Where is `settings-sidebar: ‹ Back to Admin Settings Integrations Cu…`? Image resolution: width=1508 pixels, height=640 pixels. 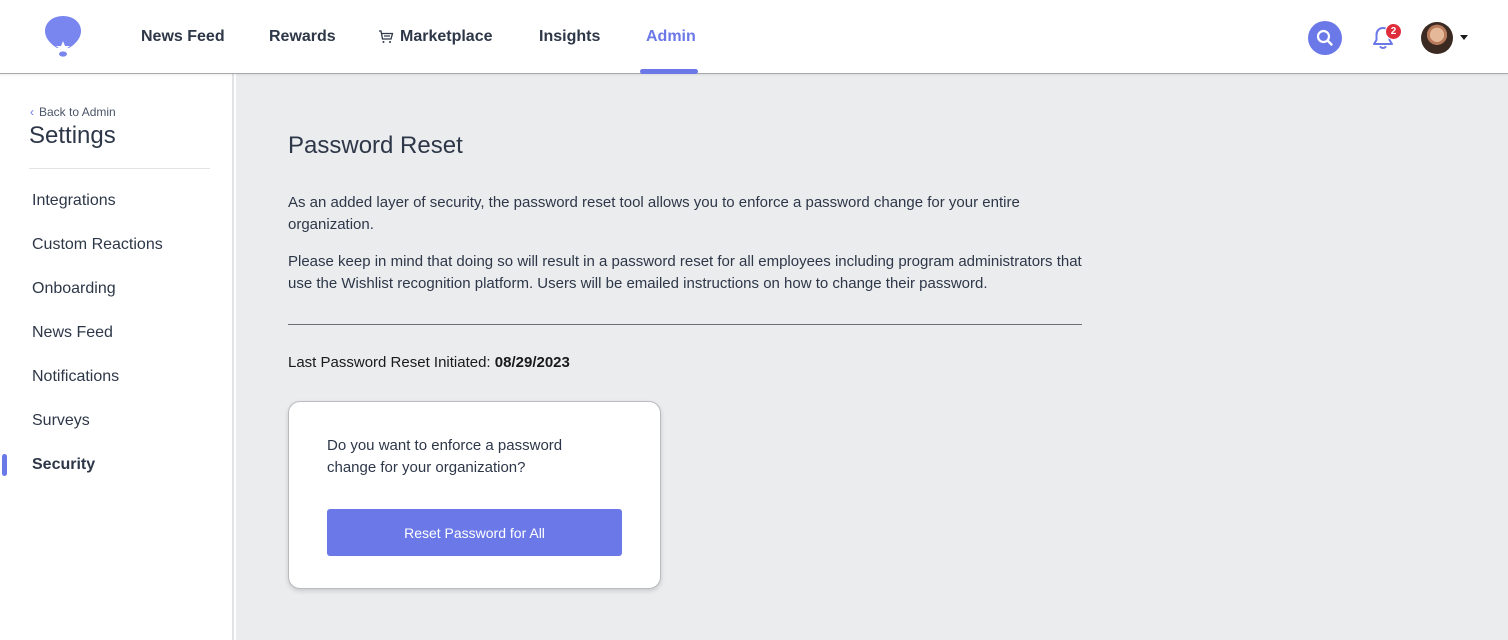
settings-sidebar: ‹ Back to Admin Settings Integrations Cu… is located at coordinates (117, 357).